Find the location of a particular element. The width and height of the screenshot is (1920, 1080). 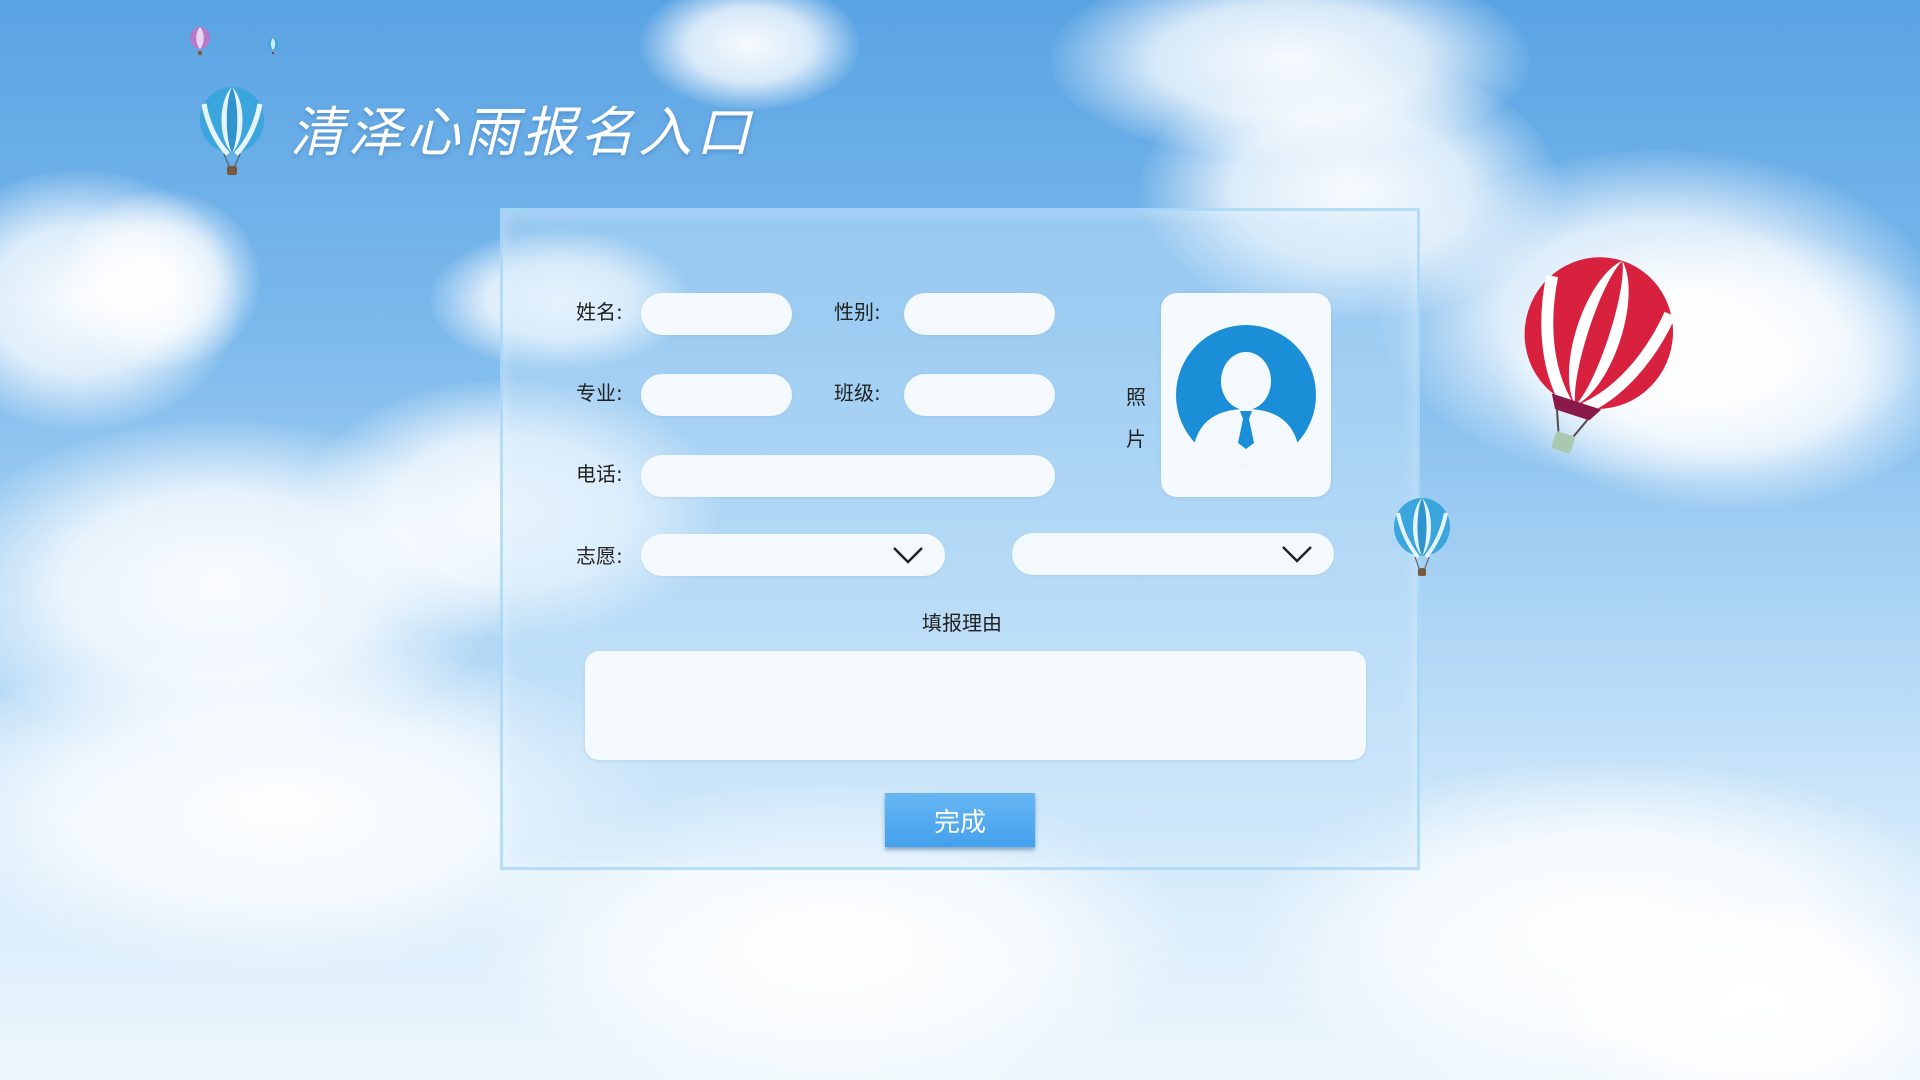

phone-label: 电话: is located at coordinates (599, 474).